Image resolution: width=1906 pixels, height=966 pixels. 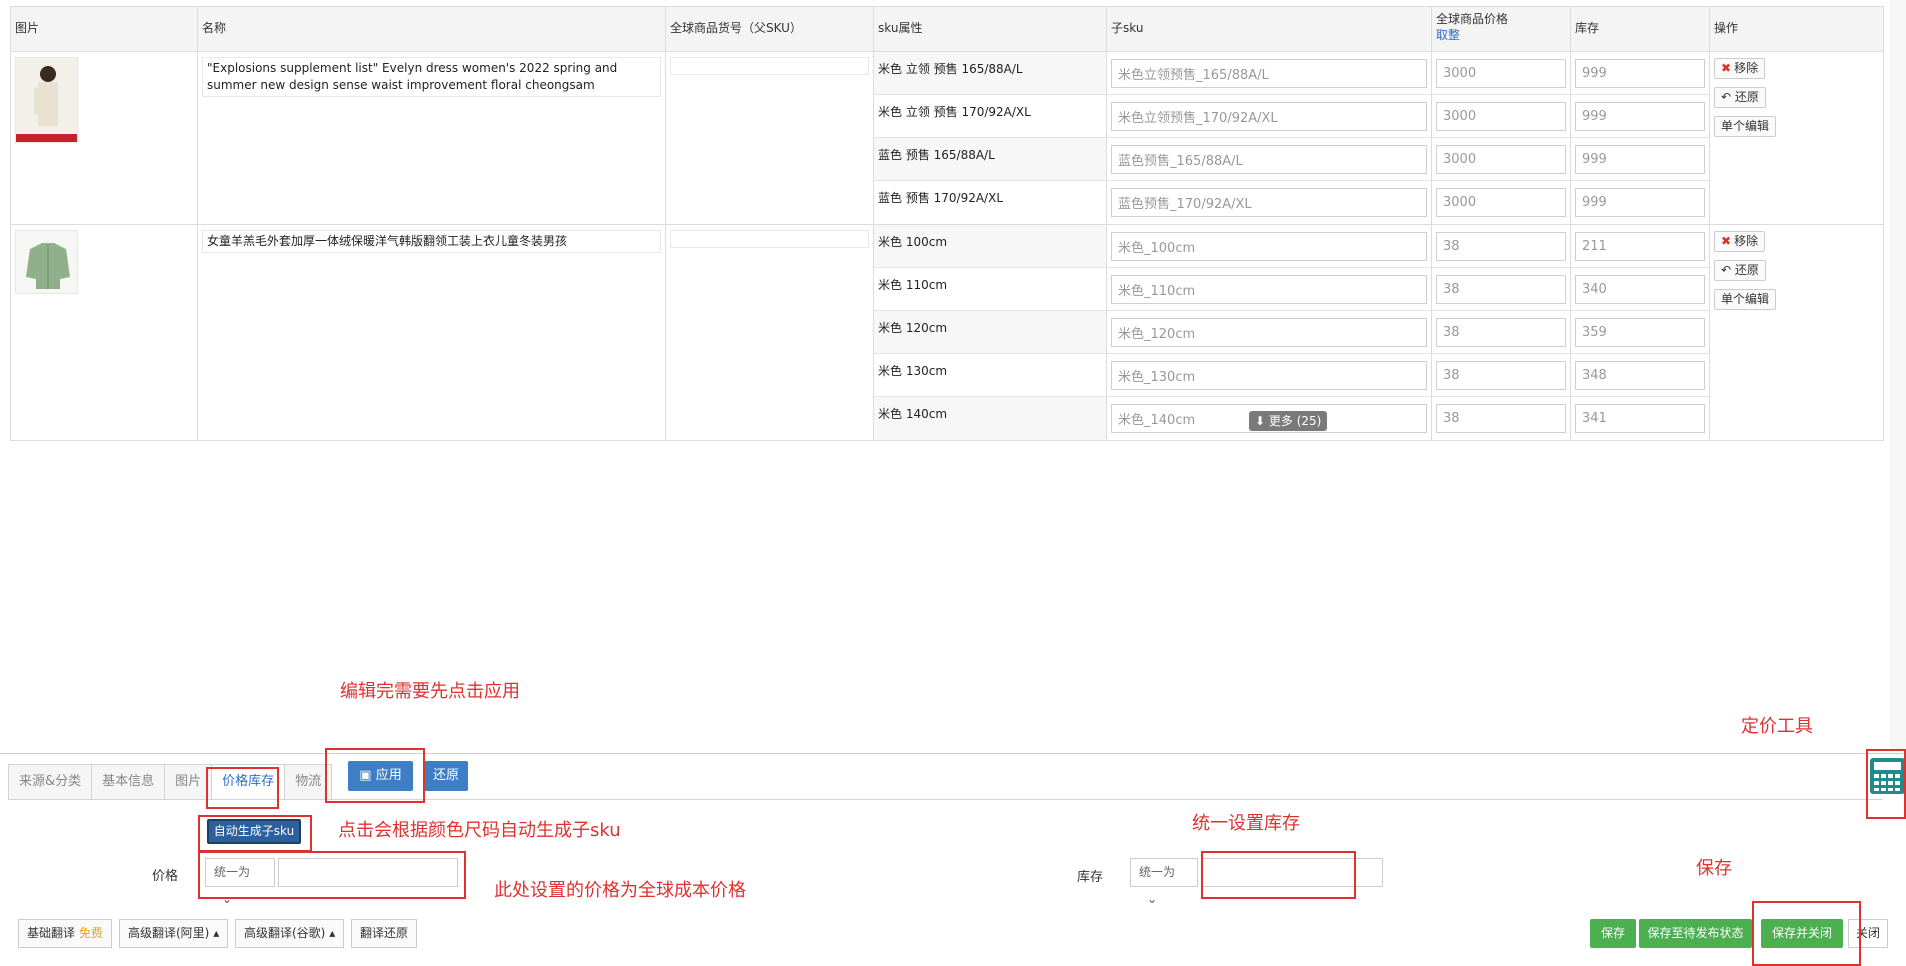 What do you see at coordinates (1288, 421) in the screenshot?
I see `more-button: ⬇ 更多 (25)` at bounding box center [1288, 421].